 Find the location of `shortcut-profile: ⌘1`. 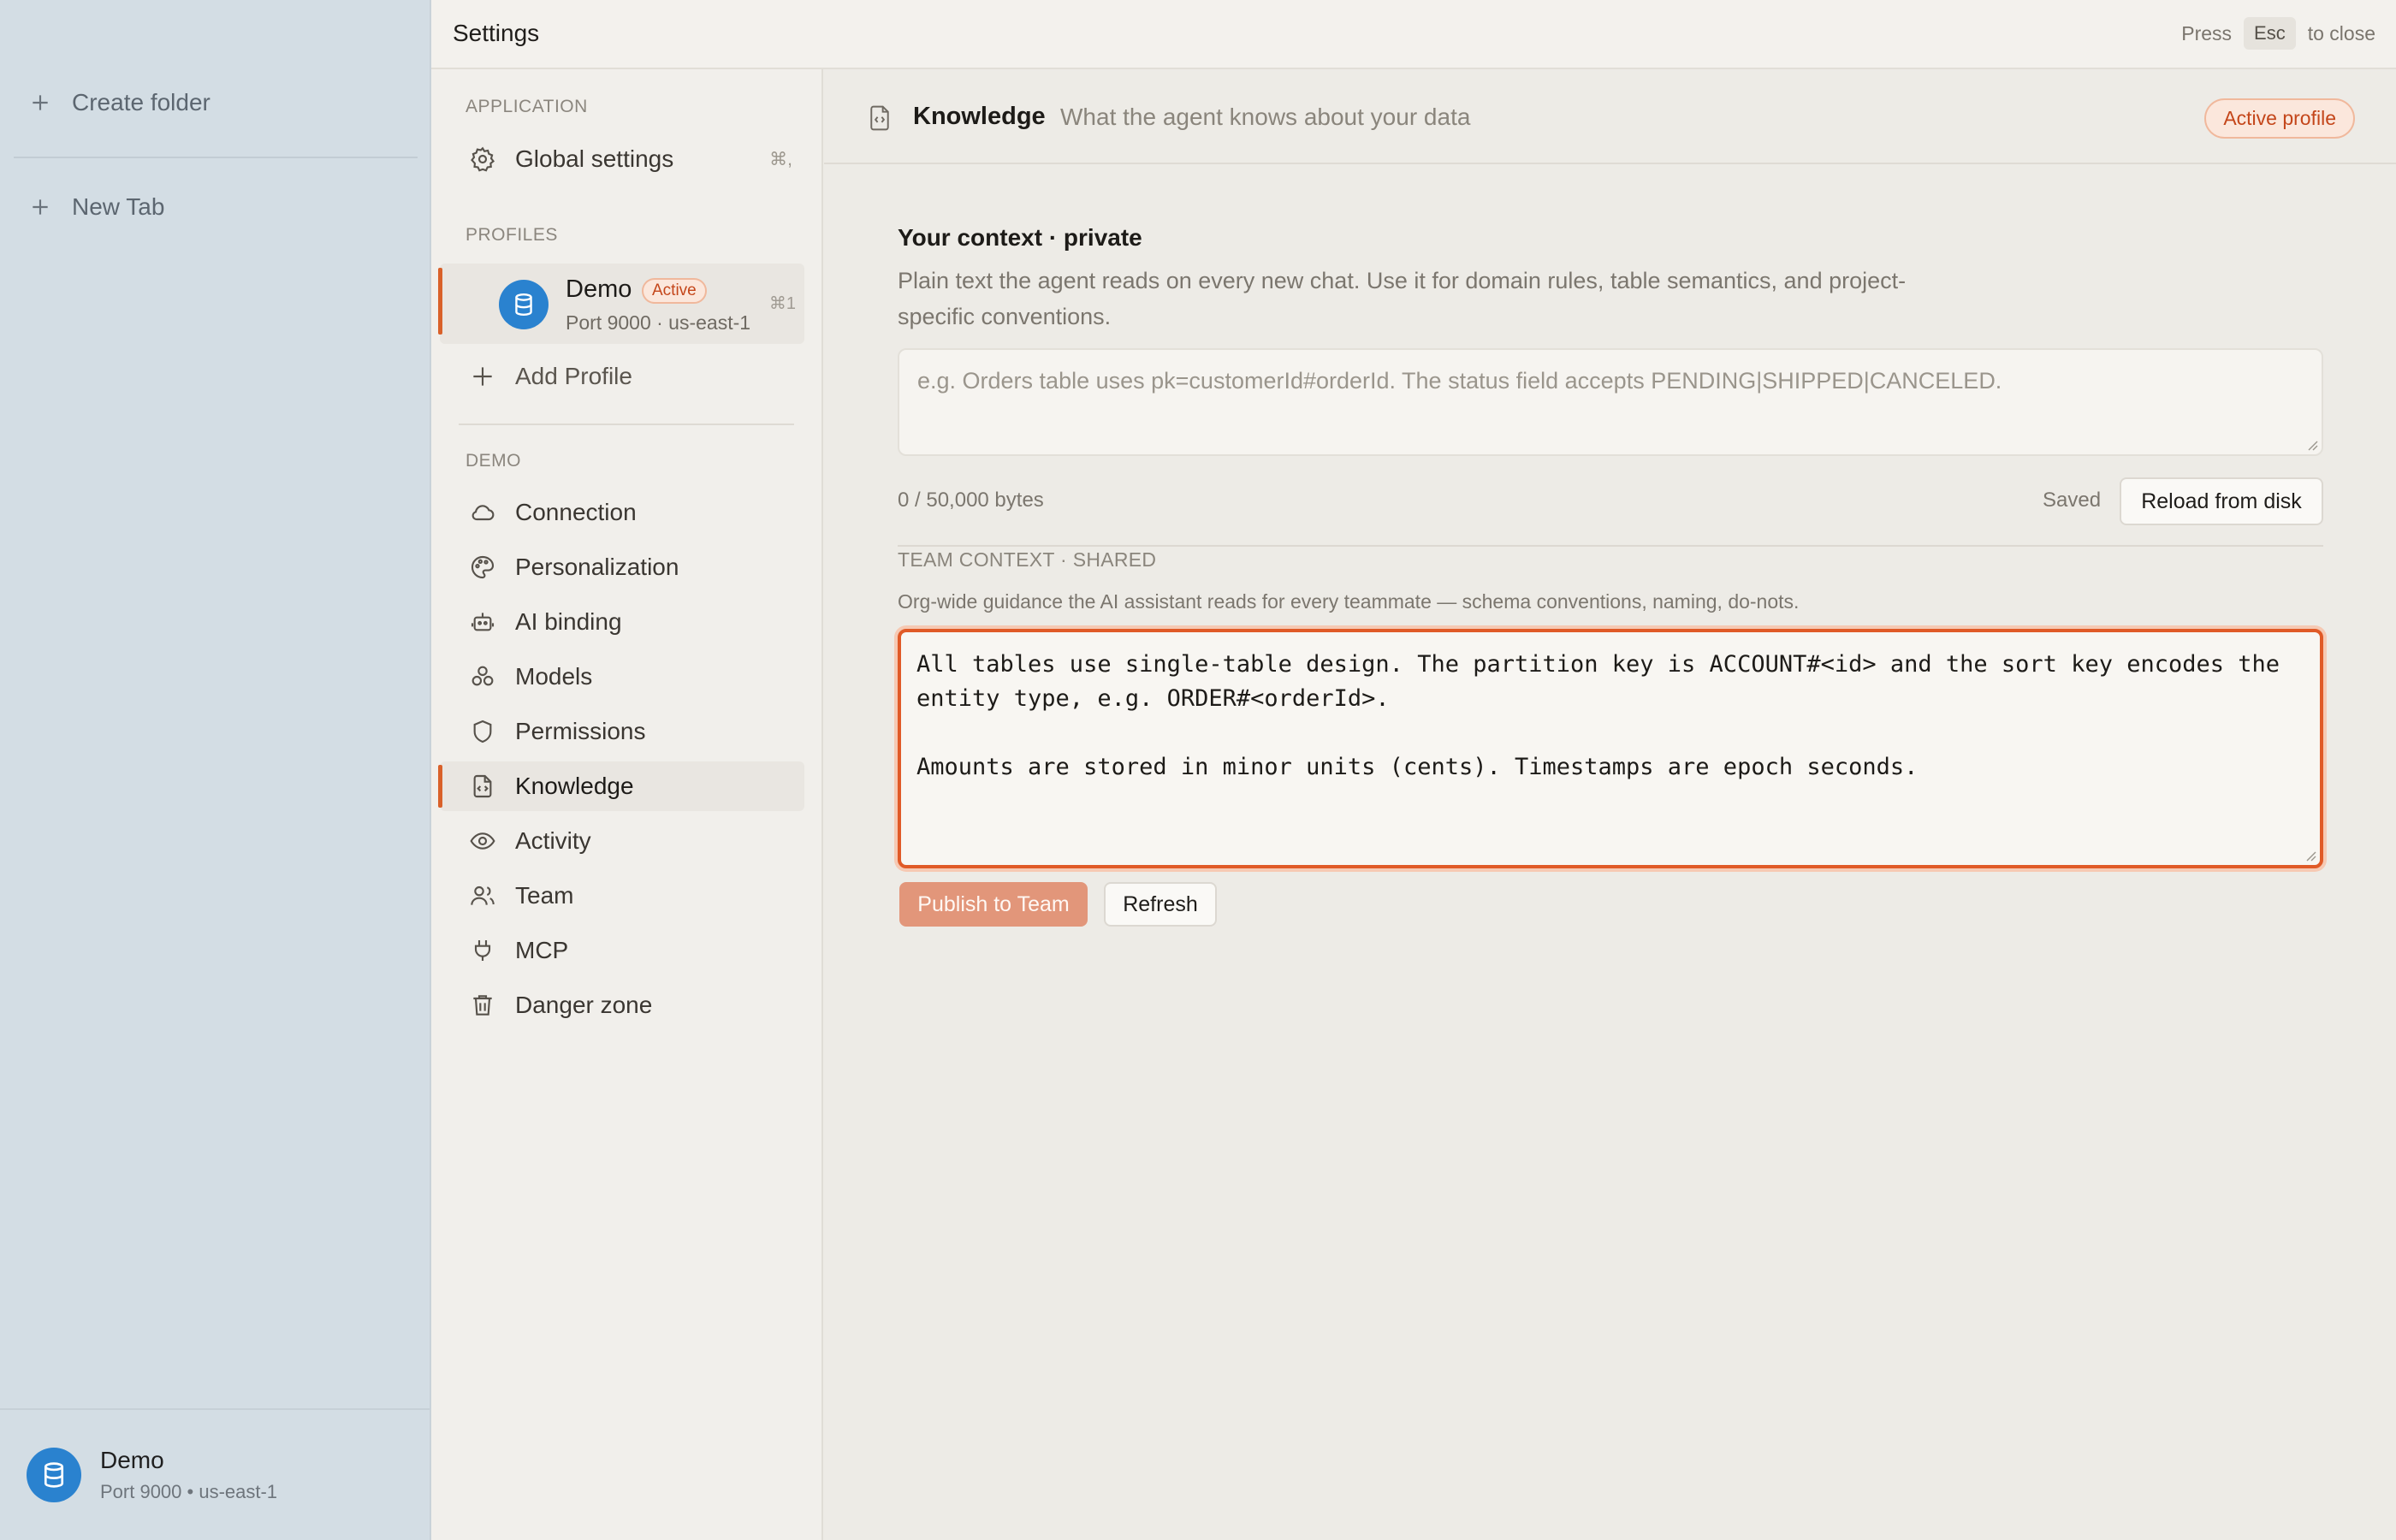

shortcut-profile: ⌘1 is located at coordinates (782, 303).